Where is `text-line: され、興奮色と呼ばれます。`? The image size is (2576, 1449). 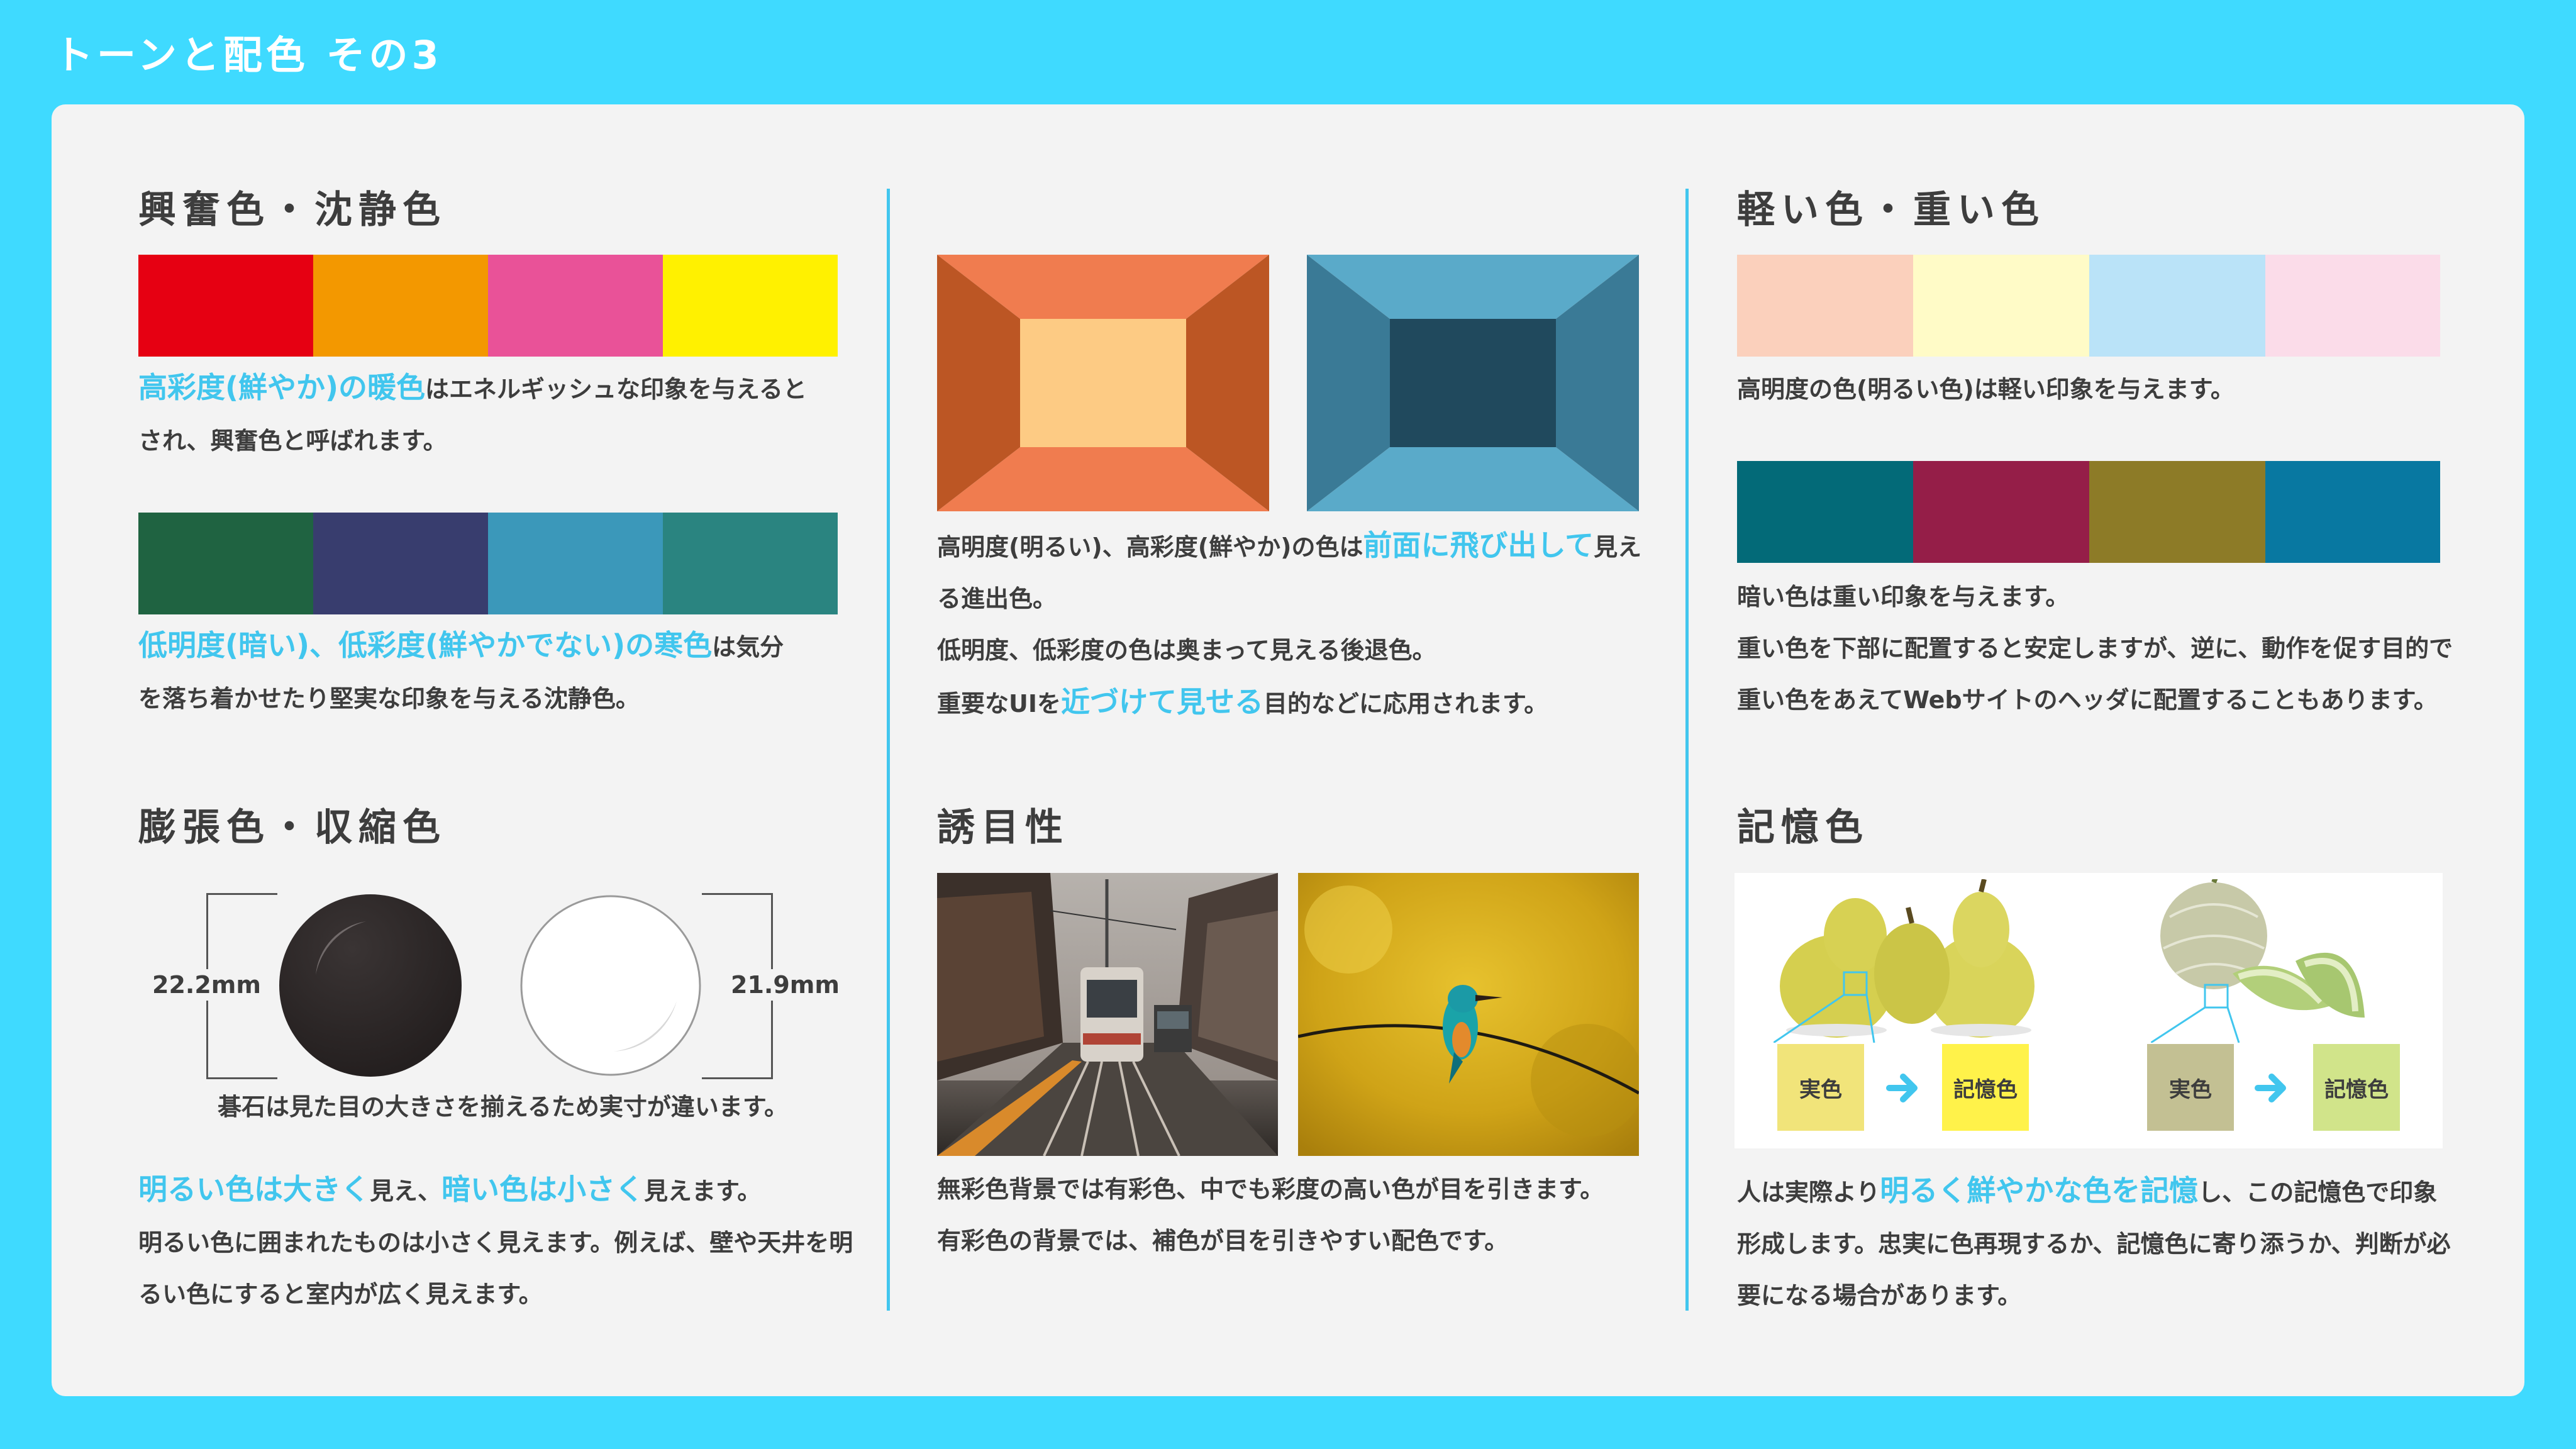
text-line: され、興奮色と呼ばれます。 is located at coordinates (292, 441).